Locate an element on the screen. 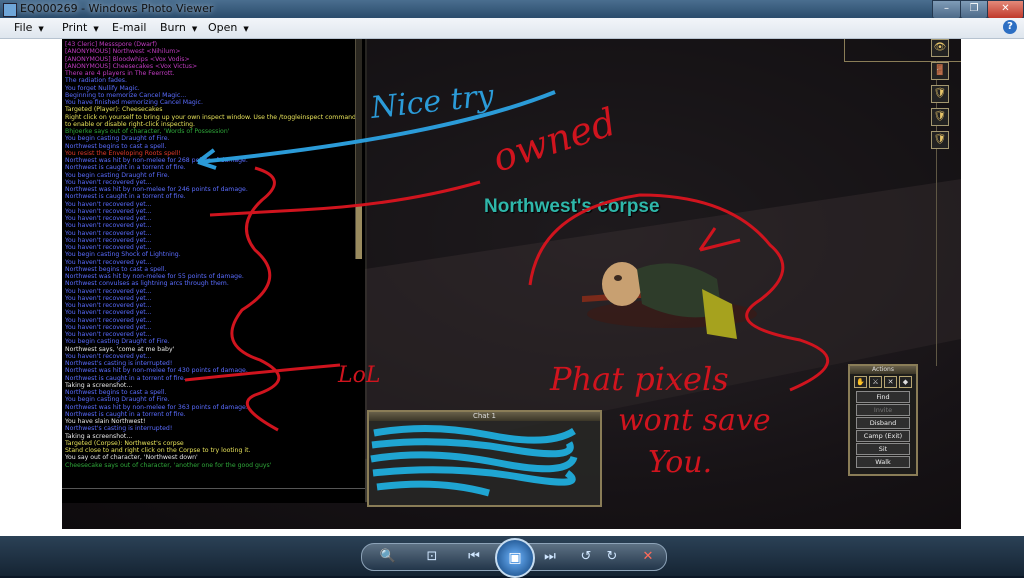 The width and height of the screenshot is (1024, 578). chat-input is located at coordinates (213, 495).